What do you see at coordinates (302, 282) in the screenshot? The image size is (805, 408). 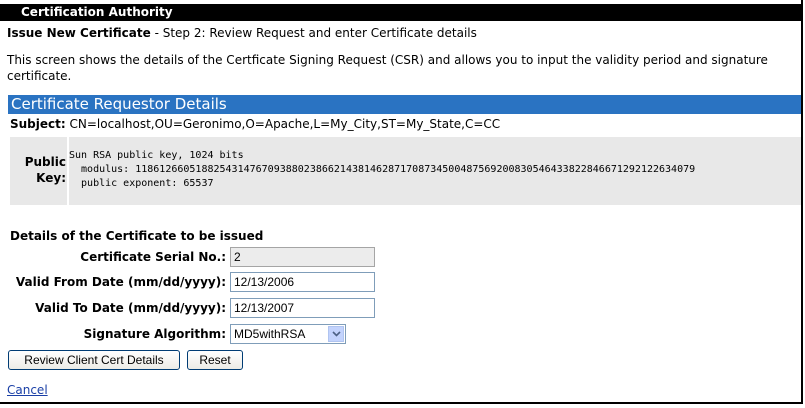 I see `valid-from-input: 12/13/2006` at bounding box center [302, 282].